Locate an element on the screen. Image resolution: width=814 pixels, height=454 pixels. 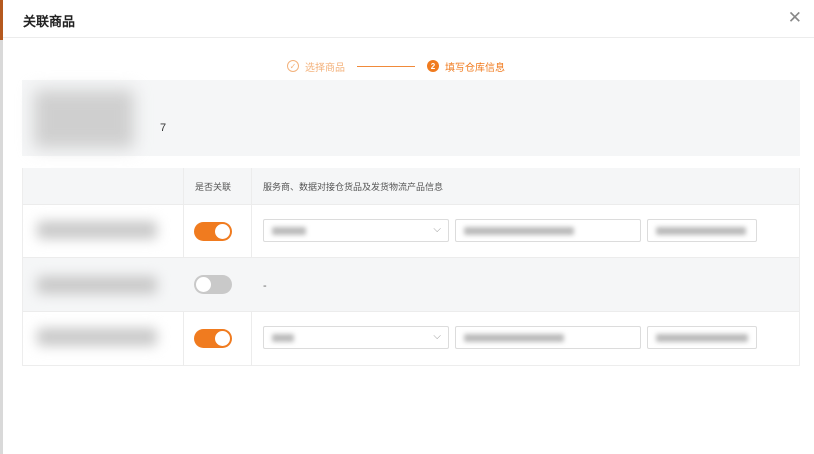
stepper: ✓ 选择商品 2 填写仓库信息 is located at coordinates (396, 66).